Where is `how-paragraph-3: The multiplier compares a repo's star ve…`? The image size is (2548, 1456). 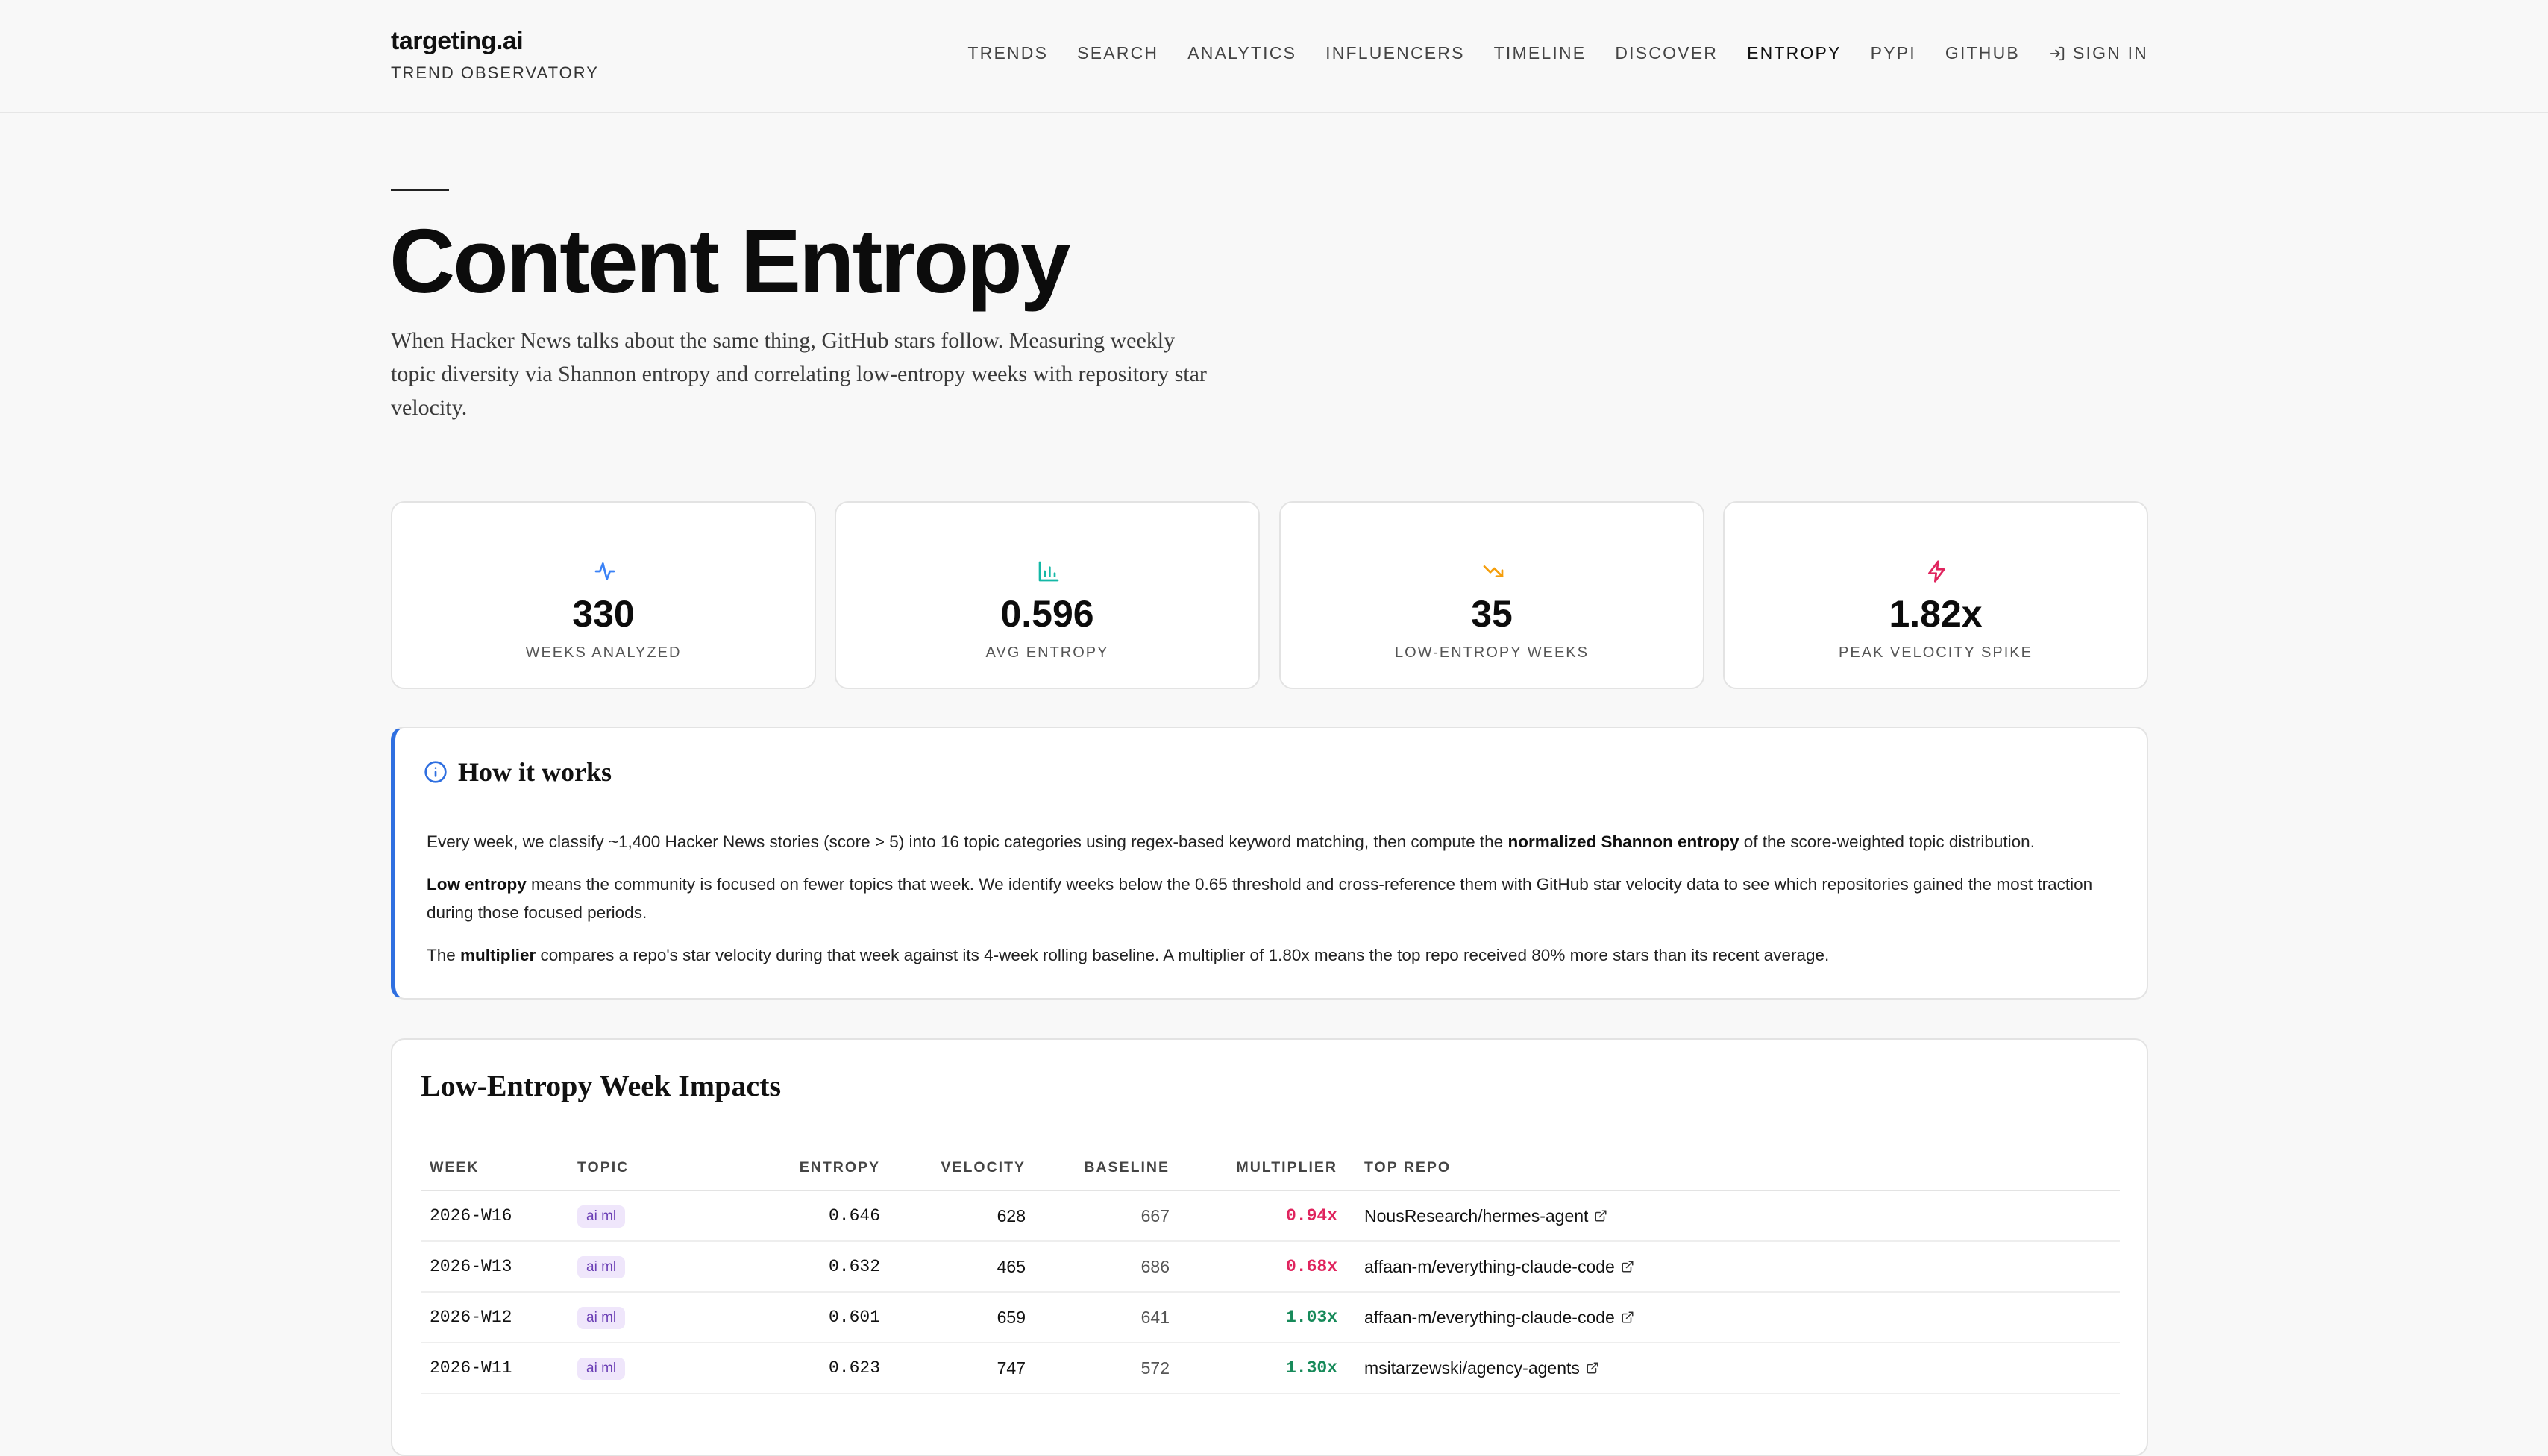
how-paragraph-3: The multiplier compares a repo's star ve… is located at coordinates (1269, 956).